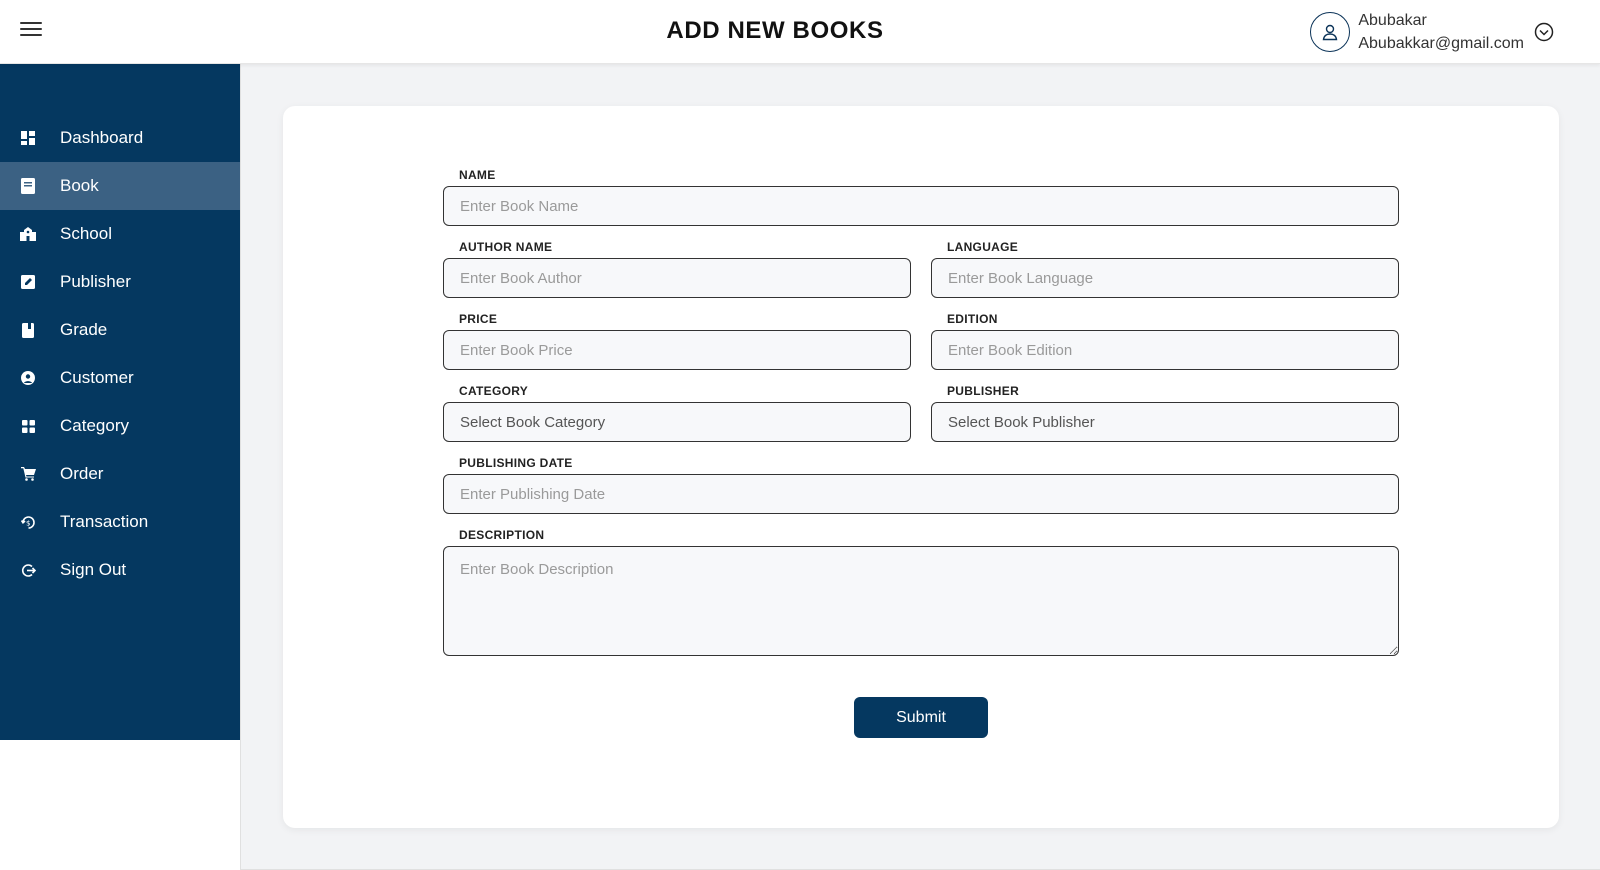 Image resolution: width=1600 pixels, height=870 pixels. I want to click on sidebar-item-label: Order, so click(82, 473).